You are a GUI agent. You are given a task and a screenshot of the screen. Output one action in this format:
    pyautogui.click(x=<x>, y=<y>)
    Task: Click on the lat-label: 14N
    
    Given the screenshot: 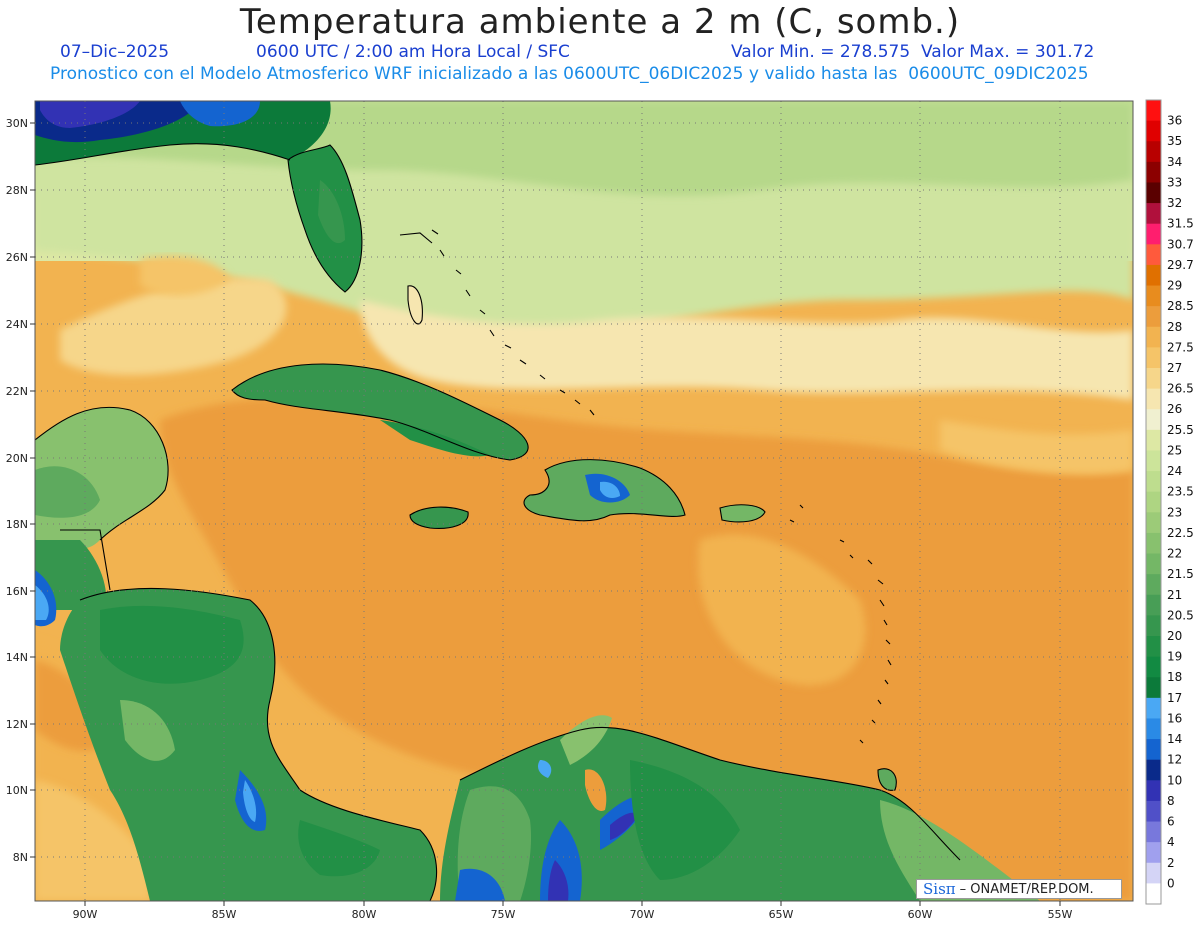 What is the action you would take?
    pyautogui.click(x=17, y=657)
    